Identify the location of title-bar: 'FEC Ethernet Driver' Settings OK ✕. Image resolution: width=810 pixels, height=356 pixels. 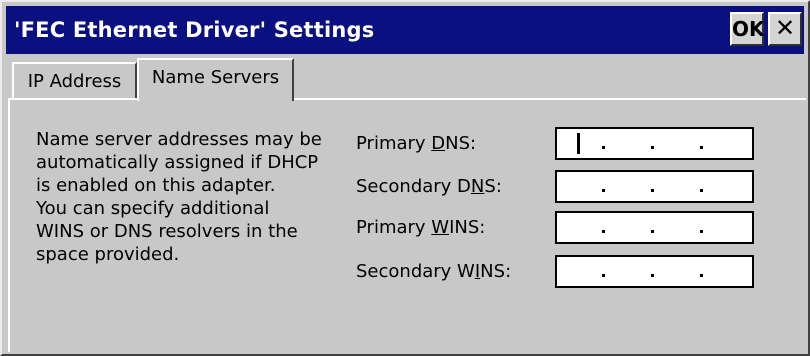
(405, 30).